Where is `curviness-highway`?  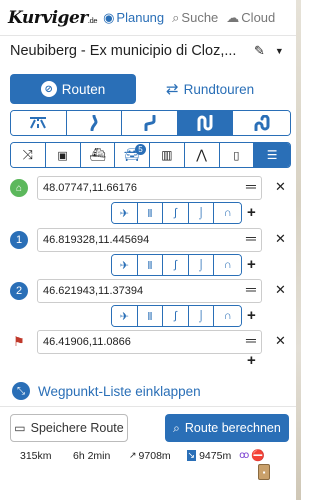 curviness-highway is located at coordinates (39, 123).